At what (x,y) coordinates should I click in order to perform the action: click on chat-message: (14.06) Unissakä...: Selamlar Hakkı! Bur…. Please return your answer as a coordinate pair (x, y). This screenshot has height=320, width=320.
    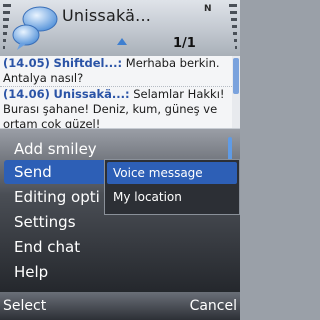
    Looking at the image, I should click on (116, 107).